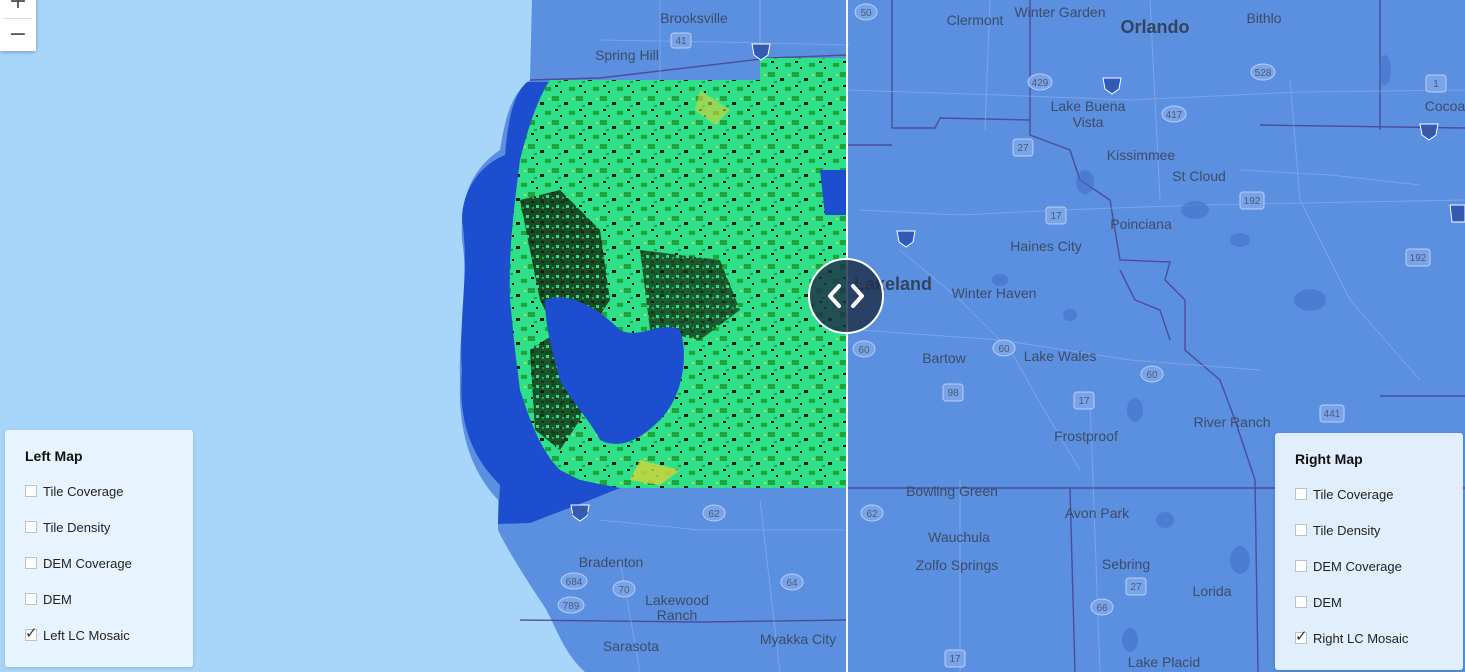  What do you see at coordinates (677, 600) in the screenshot?
I see `place-label: Lakewood` at bounding box center [677, 600].